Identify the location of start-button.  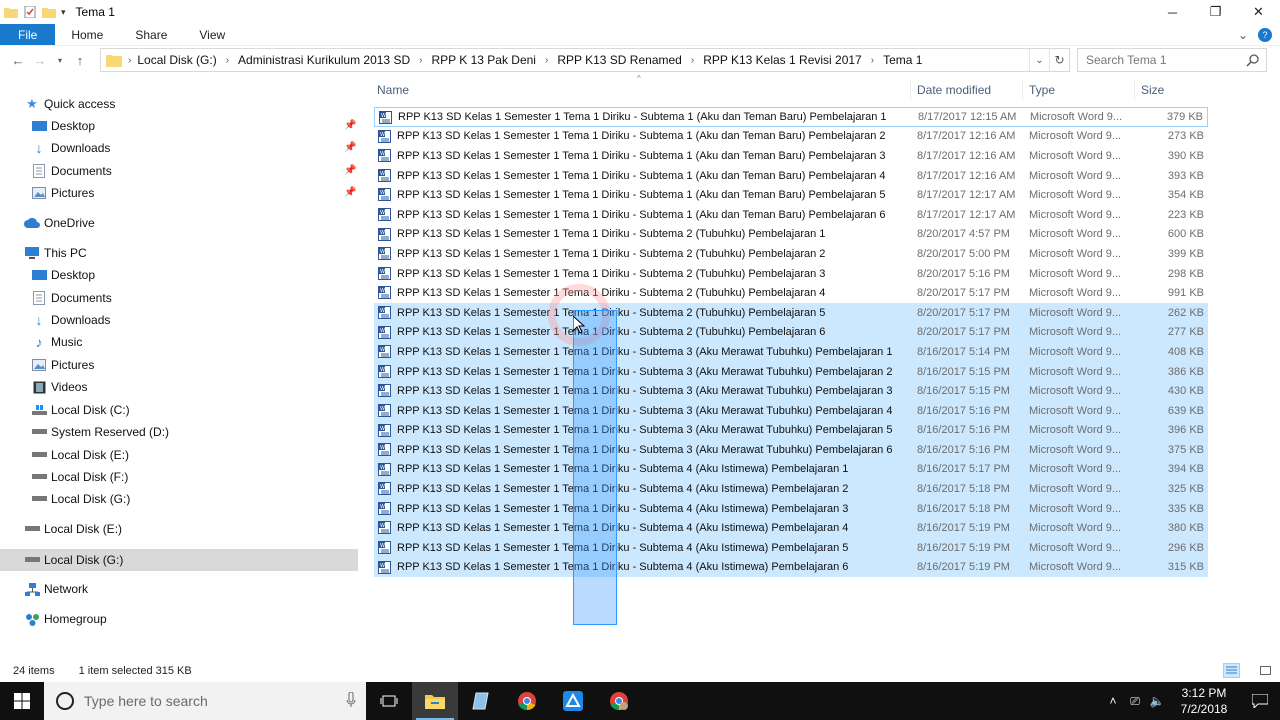
(22, 701).